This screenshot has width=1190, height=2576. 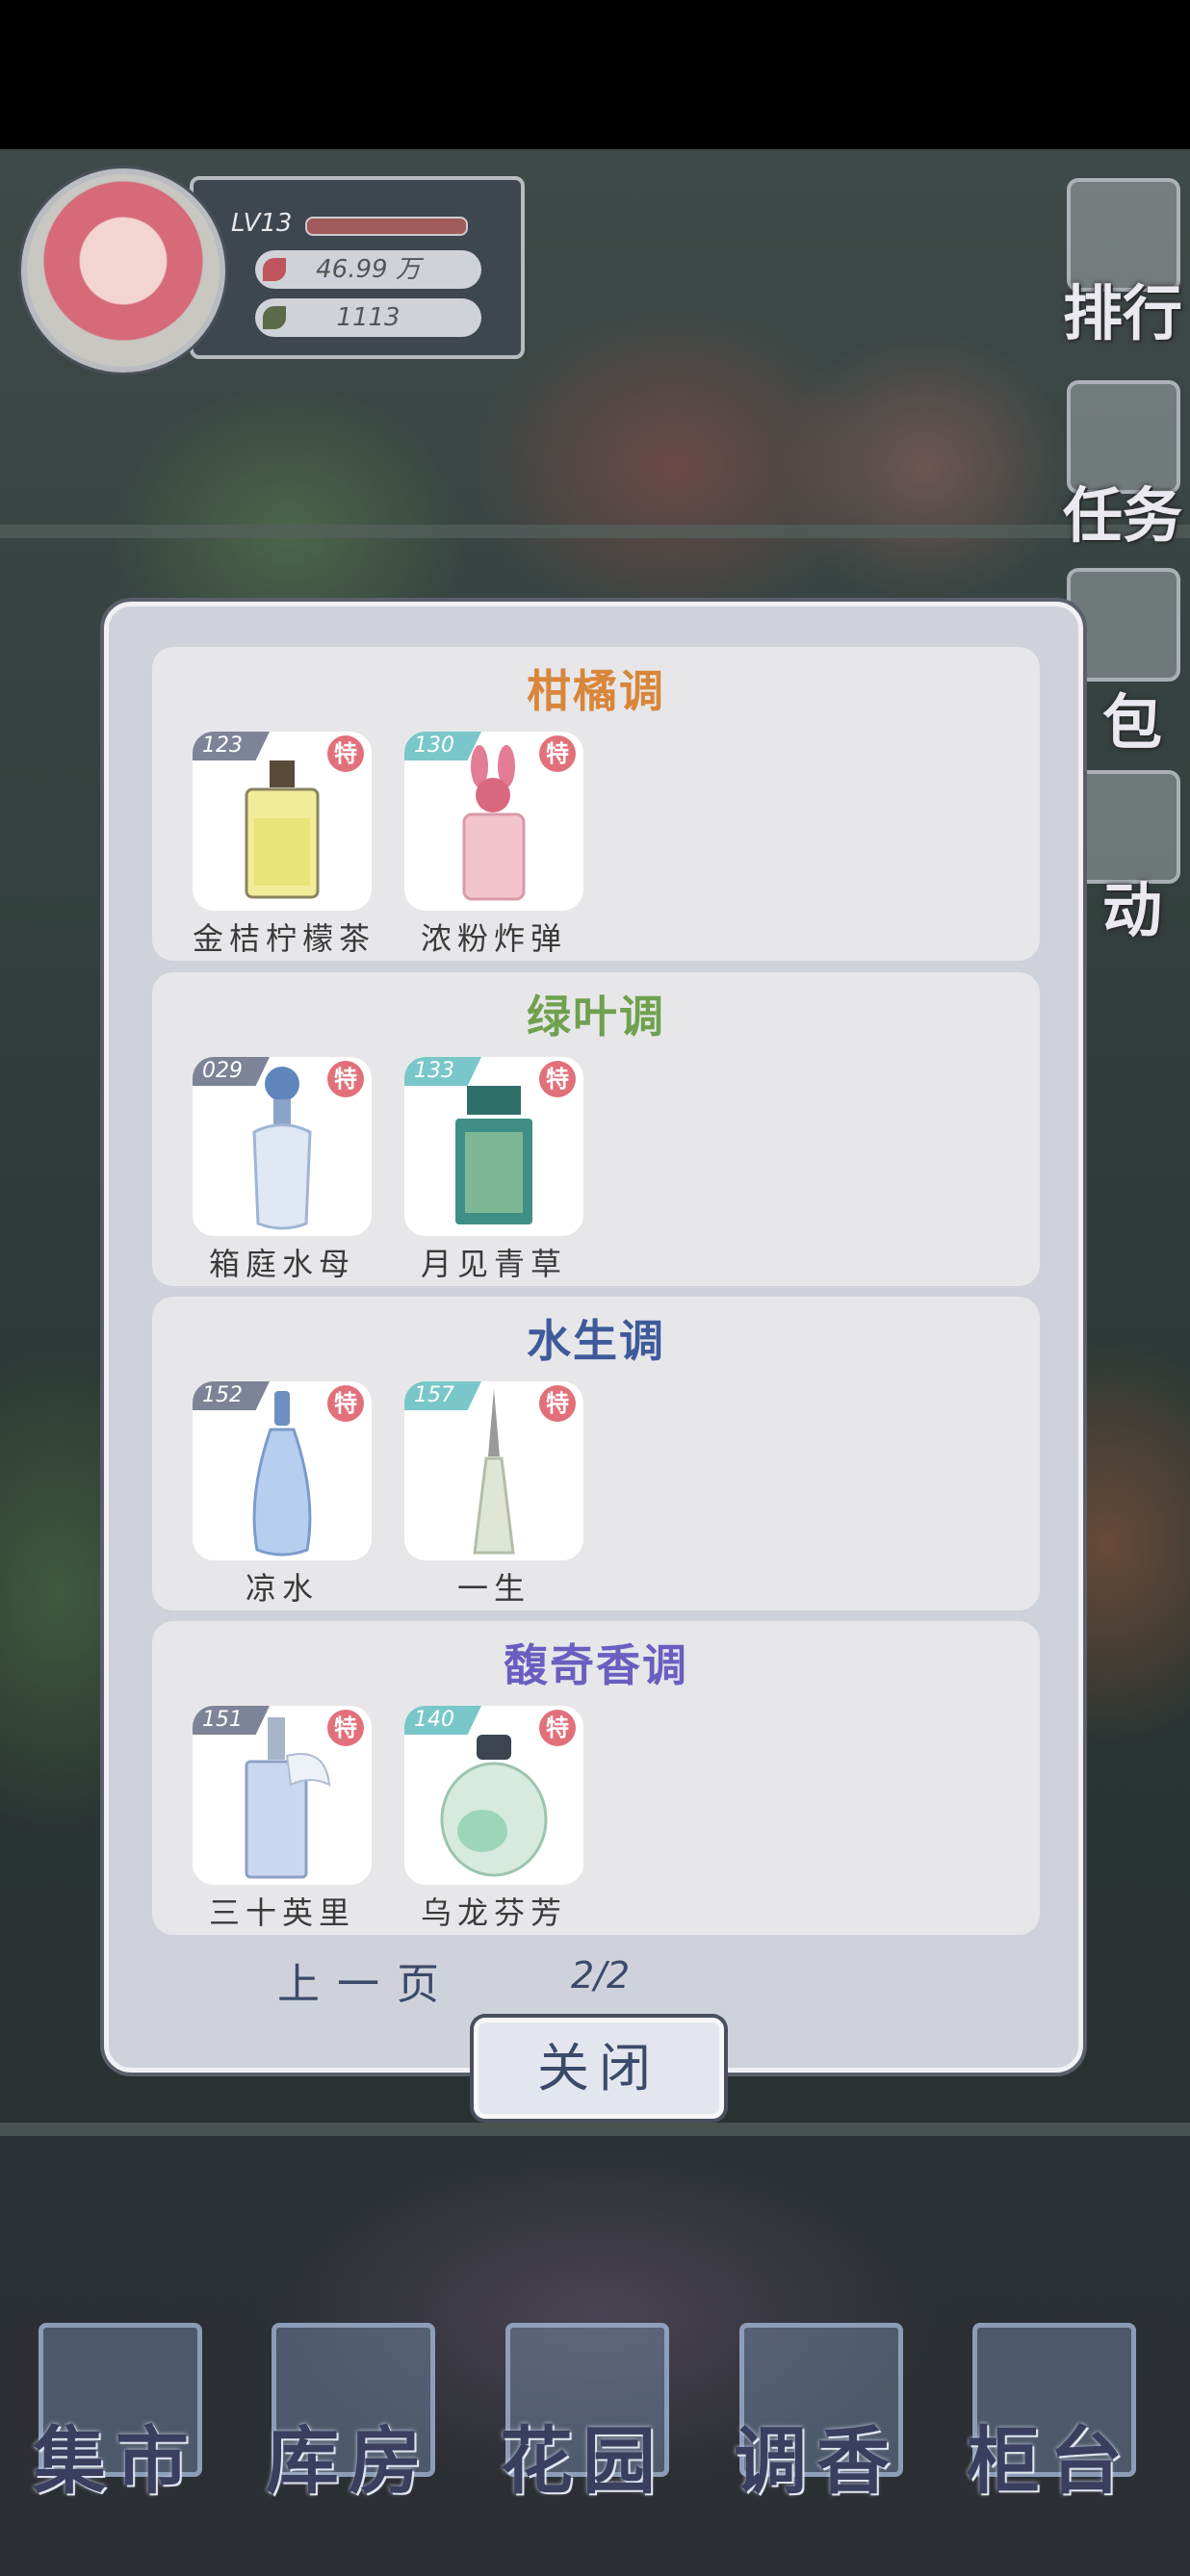 I want to click on perfume-bottle-cone-icon, so click(x=494, y=1472).